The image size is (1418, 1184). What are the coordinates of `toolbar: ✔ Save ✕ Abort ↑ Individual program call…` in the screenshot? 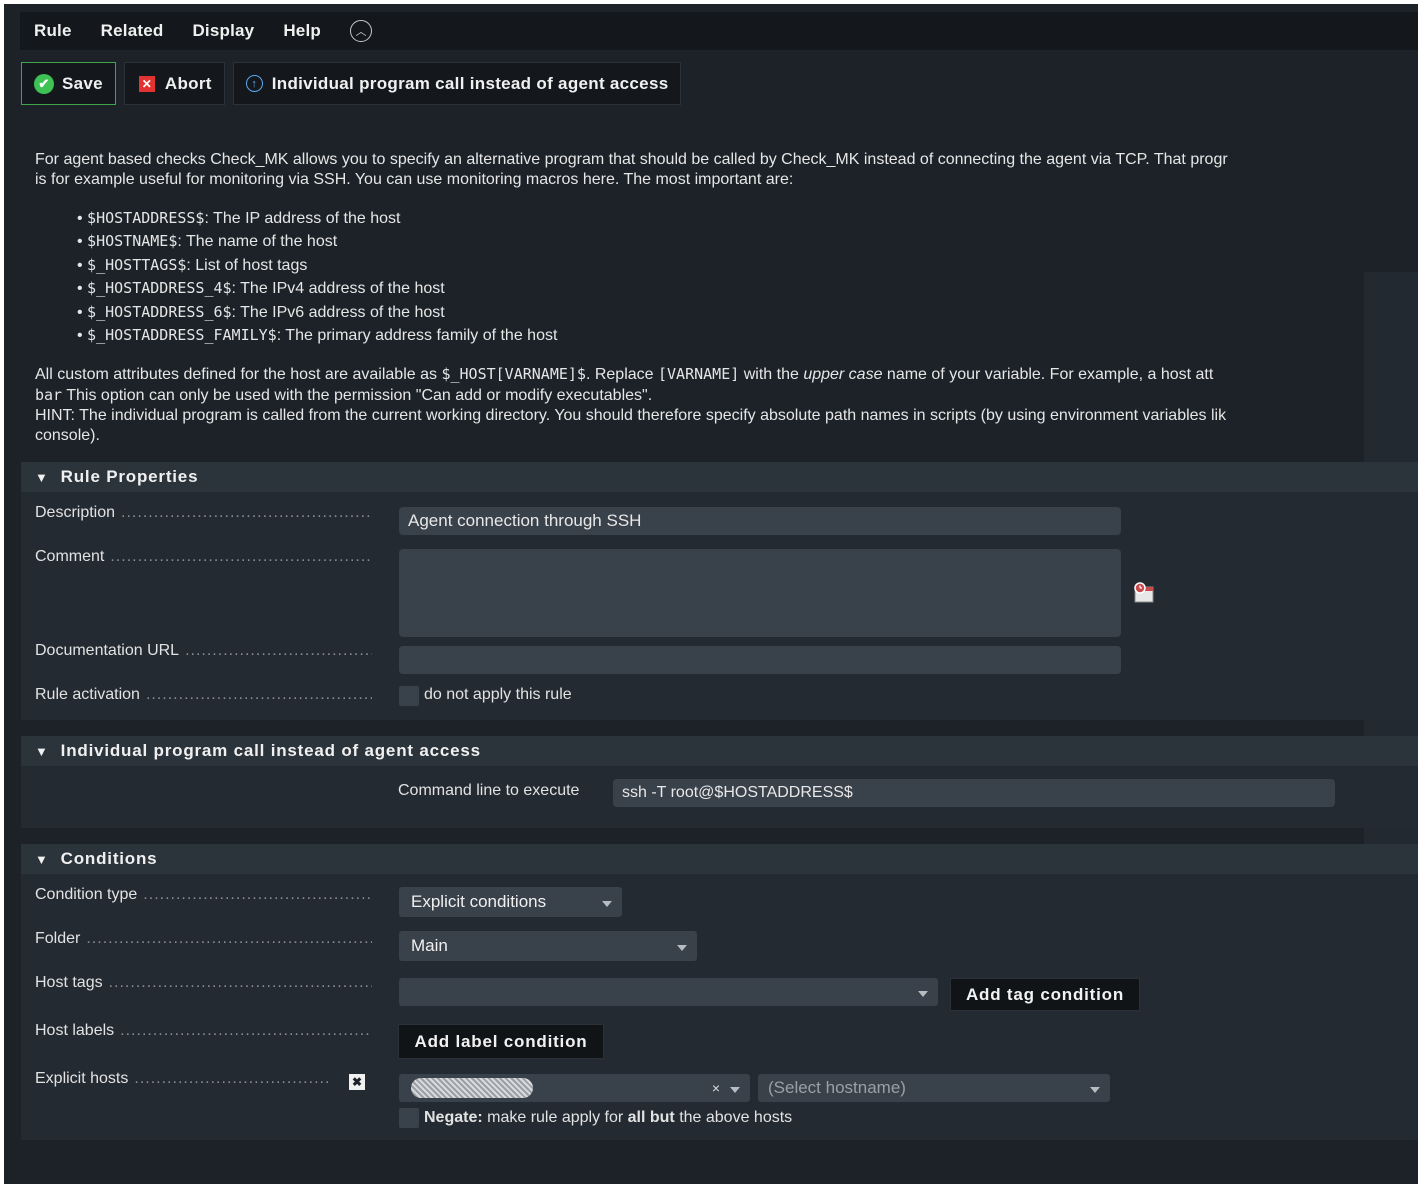 It's located at (351, 83).